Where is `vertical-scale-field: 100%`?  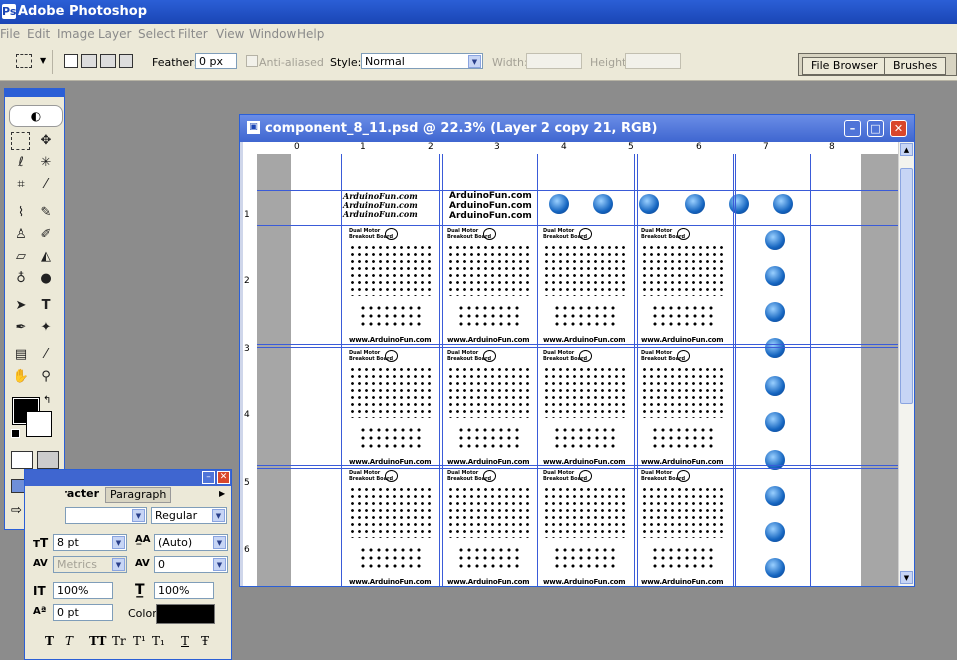 vertical-scale-field: 100% is located at coordinates (83, 590).